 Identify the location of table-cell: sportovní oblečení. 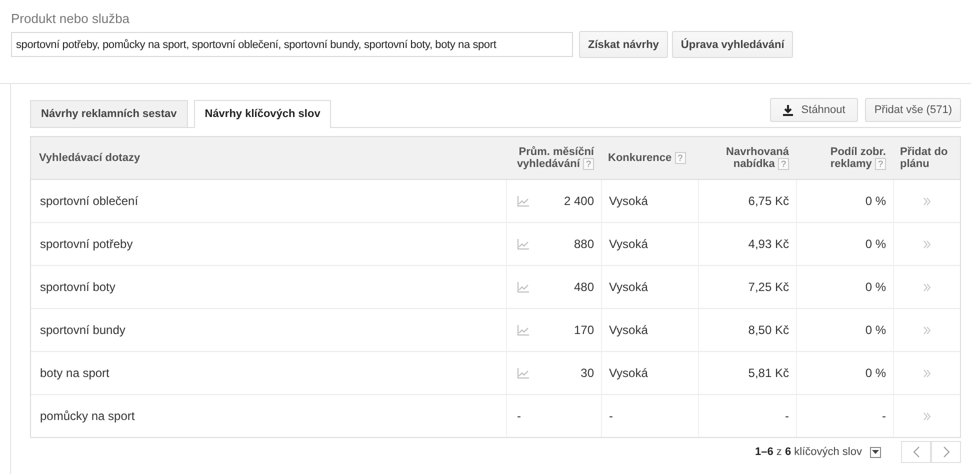
(89, 201).